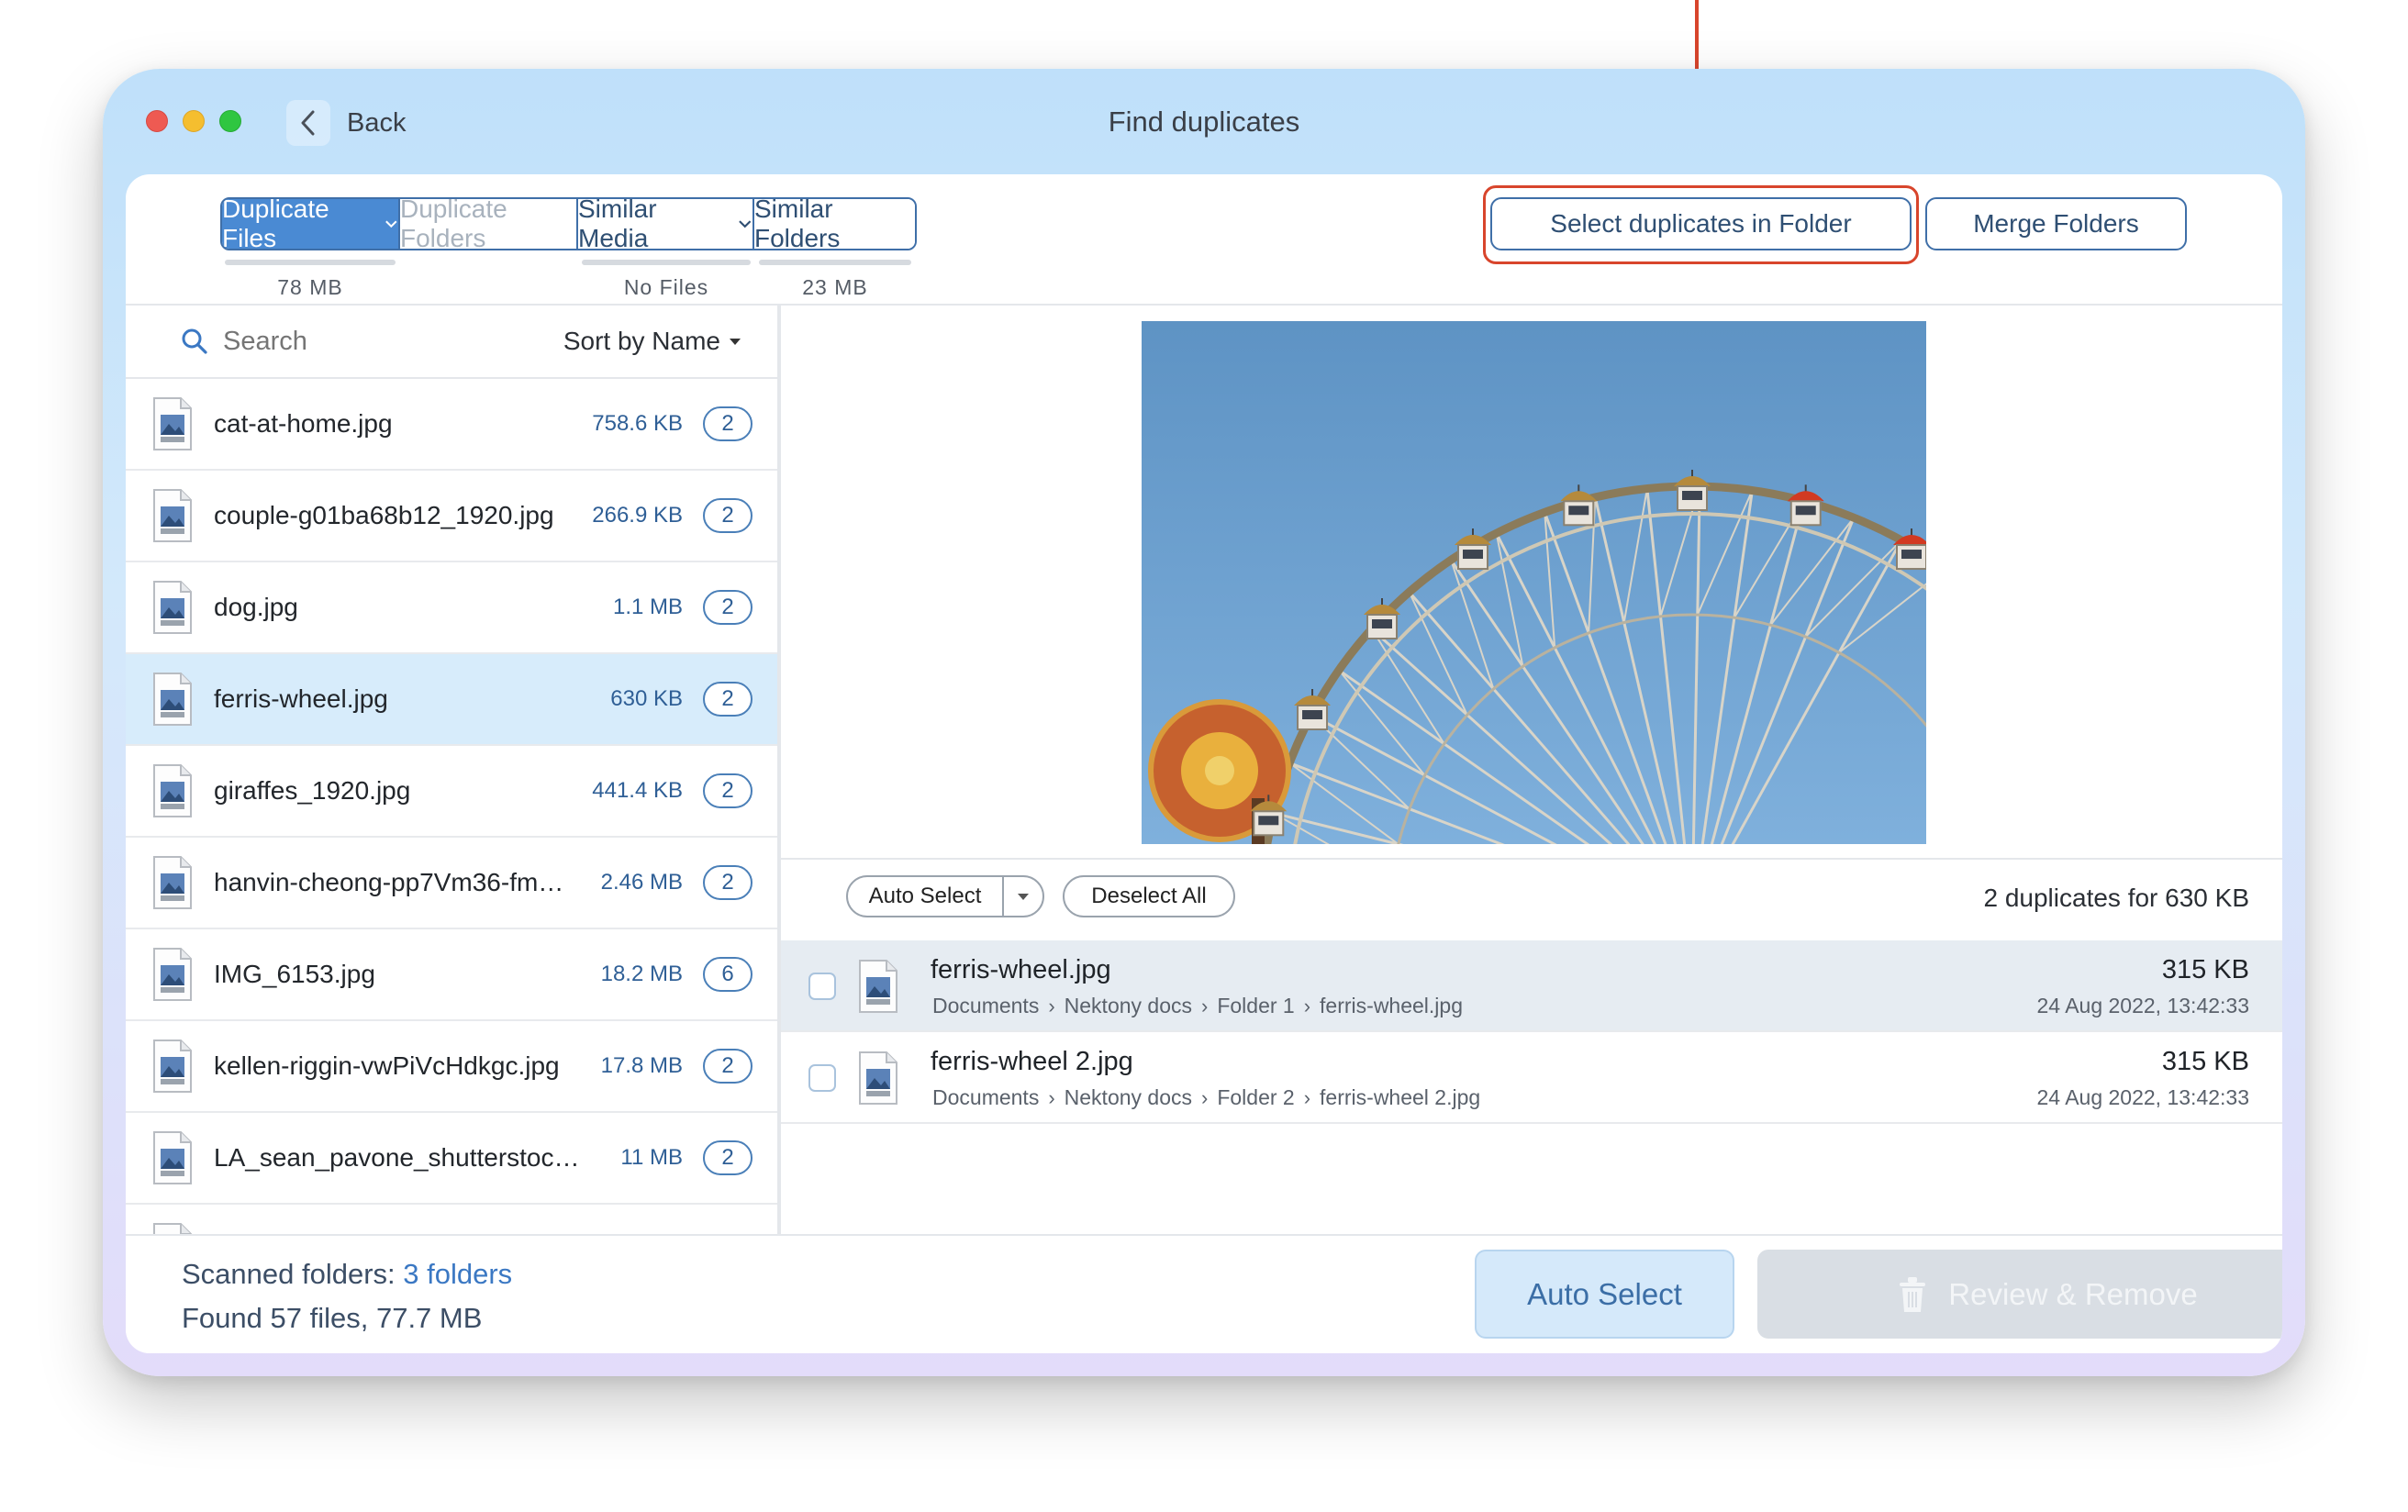 This screenshot has width=2408, height=1512. Describe the element at coordinates (1255, 1006) in the screenshot. I see `path-segment: Folder 1` at that location.